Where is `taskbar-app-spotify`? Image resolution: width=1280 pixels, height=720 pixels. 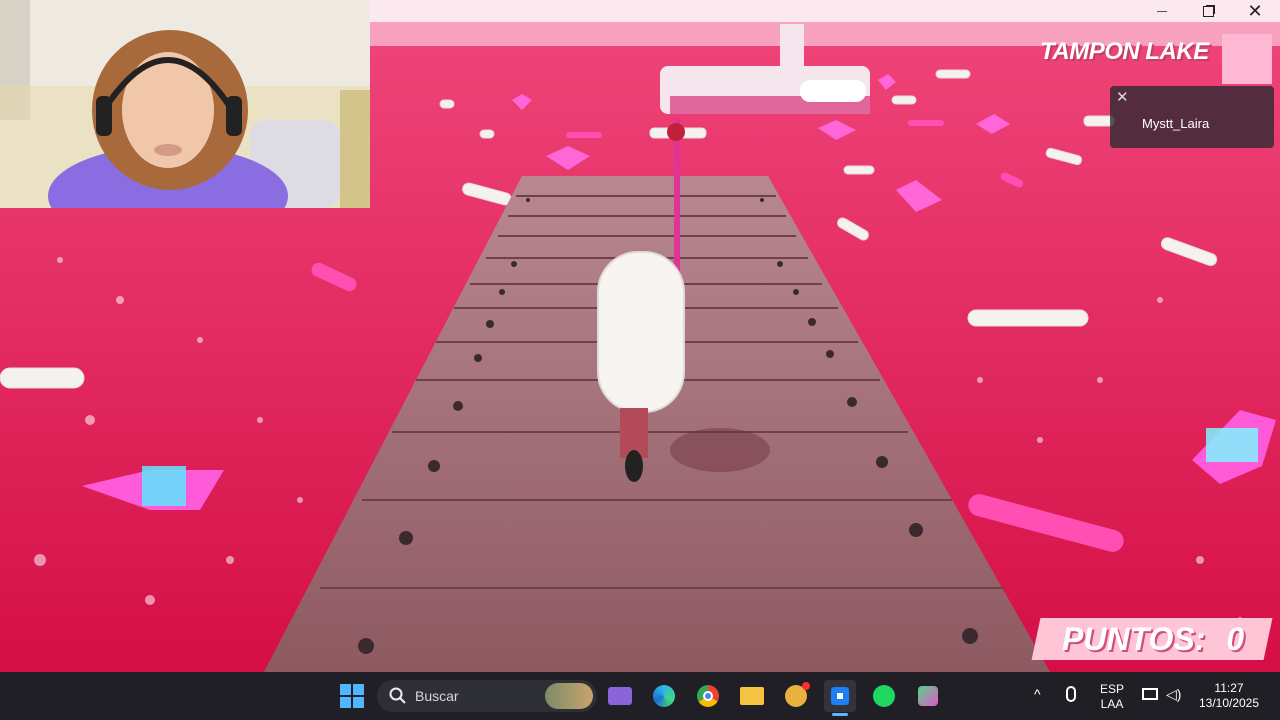
taskbar-app-spotify is located at coordinates (884, 696).